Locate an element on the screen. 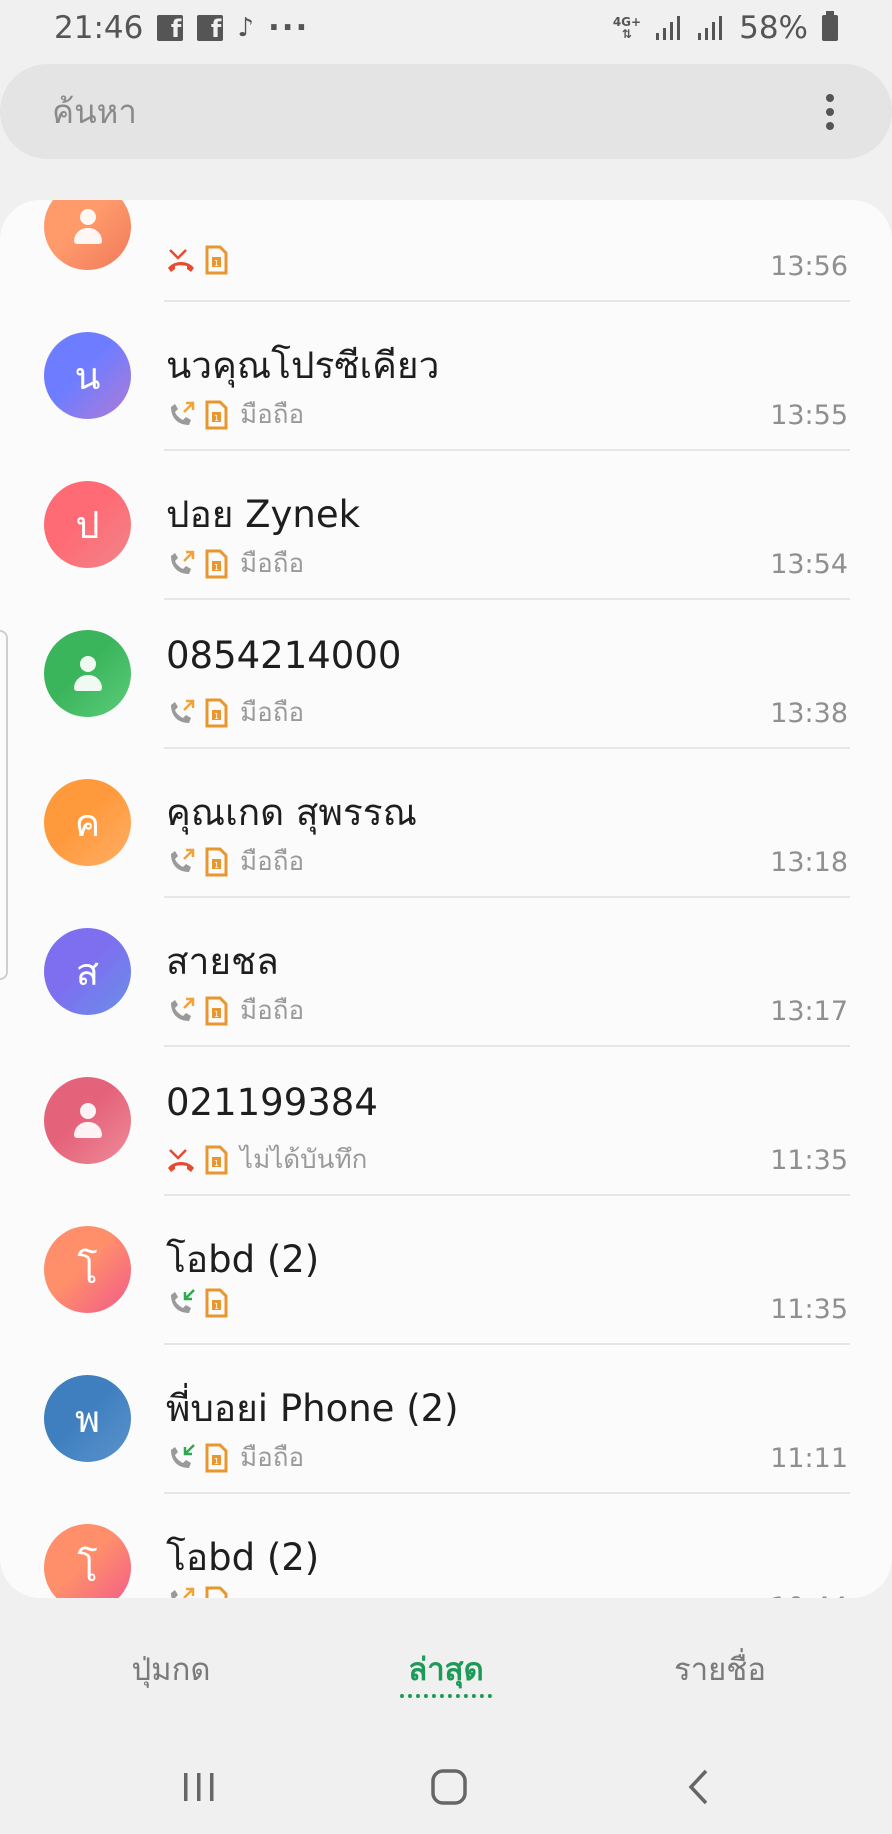 This screenshot has width=892, height=1834. call-meta: 1 ไม่ได้บันทึก is located at coordinates (266, 1159).